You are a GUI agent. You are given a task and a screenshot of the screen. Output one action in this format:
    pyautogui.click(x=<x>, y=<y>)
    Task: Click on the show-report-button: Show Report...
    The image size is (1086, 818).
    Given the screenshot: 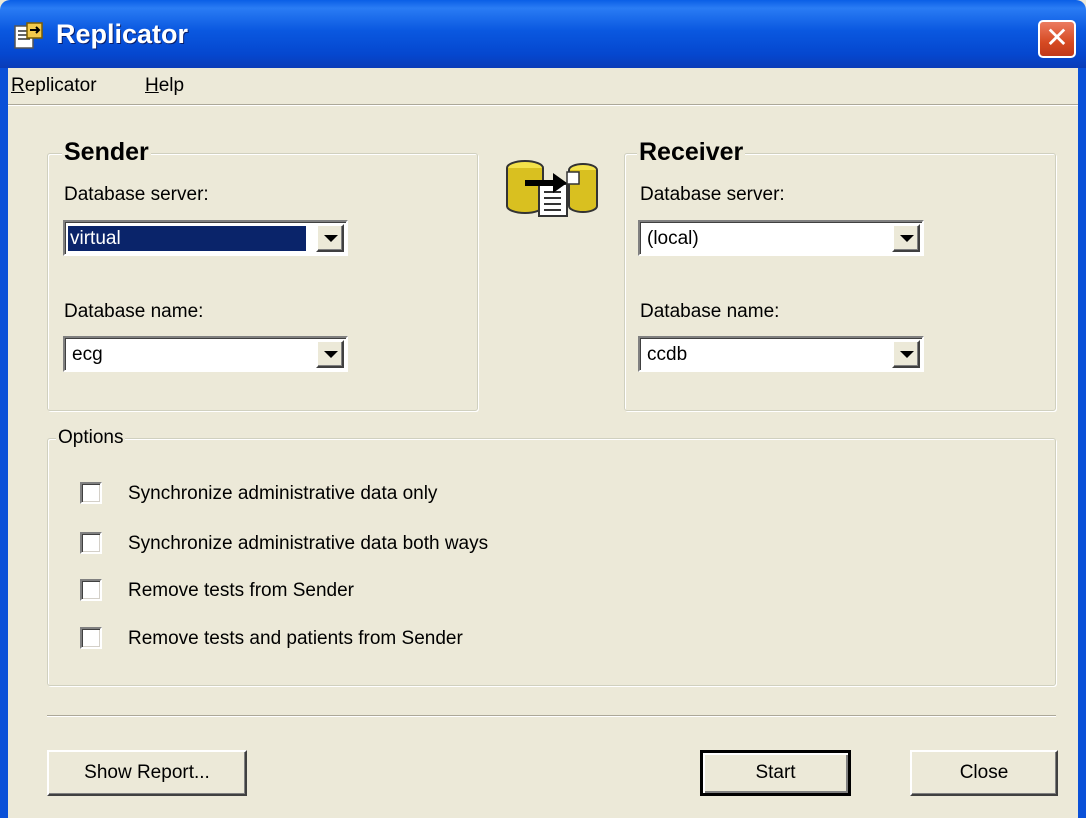 What is the action you would take?
    pyautogui.click(x=147, y=773)
    